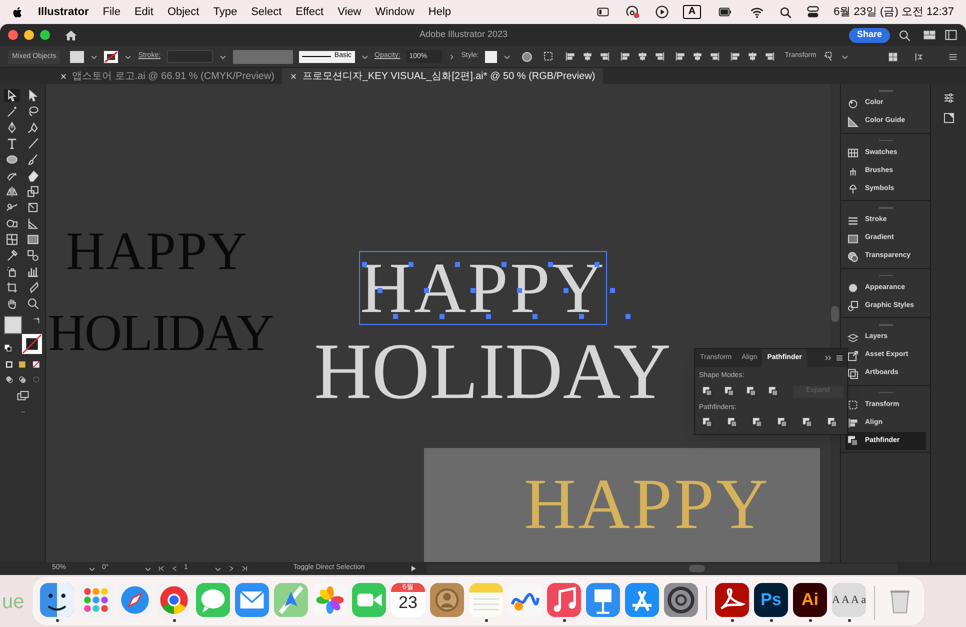 Image resolution: width=966 pixels, height=627 pixels. Describe the element at coordinates (603, 600) in the screenshot. I see `lectern-icon` at that location.